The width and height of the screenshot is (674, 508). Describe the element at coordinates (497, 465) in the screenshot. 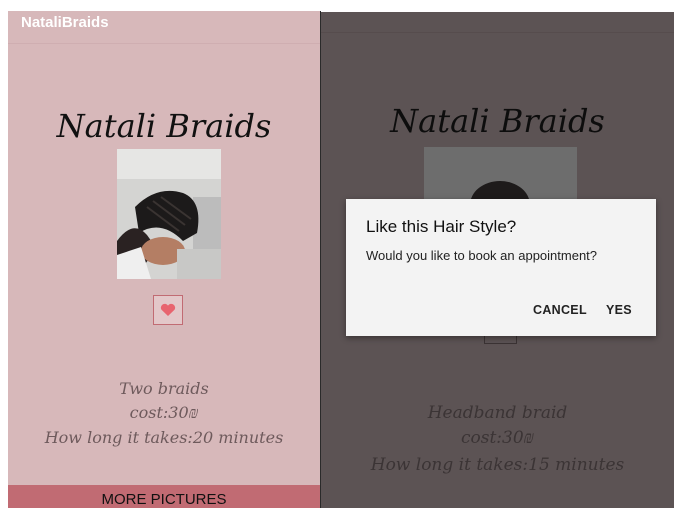

I see `right-style-duration: How long it takes:15 minutes` at that location.